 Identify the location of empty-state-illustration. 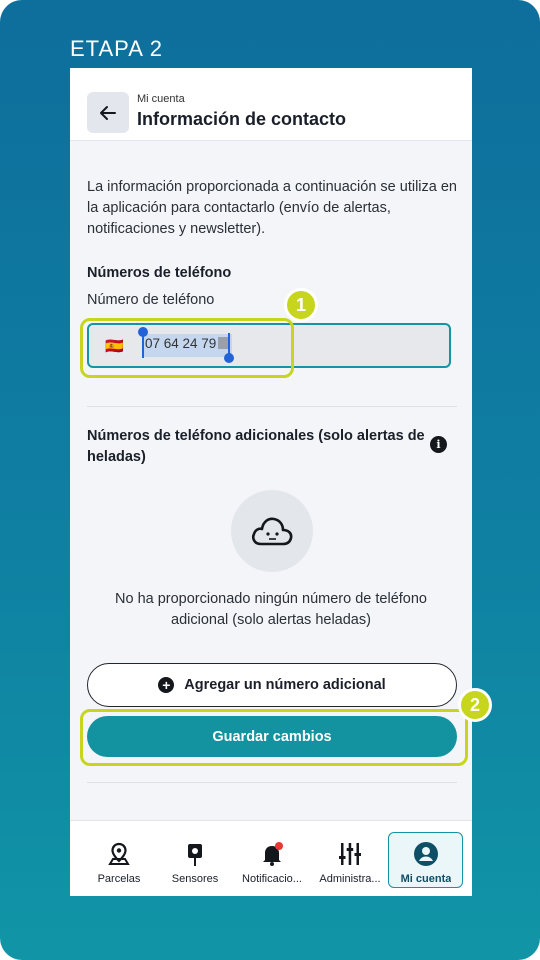
(272, 531).